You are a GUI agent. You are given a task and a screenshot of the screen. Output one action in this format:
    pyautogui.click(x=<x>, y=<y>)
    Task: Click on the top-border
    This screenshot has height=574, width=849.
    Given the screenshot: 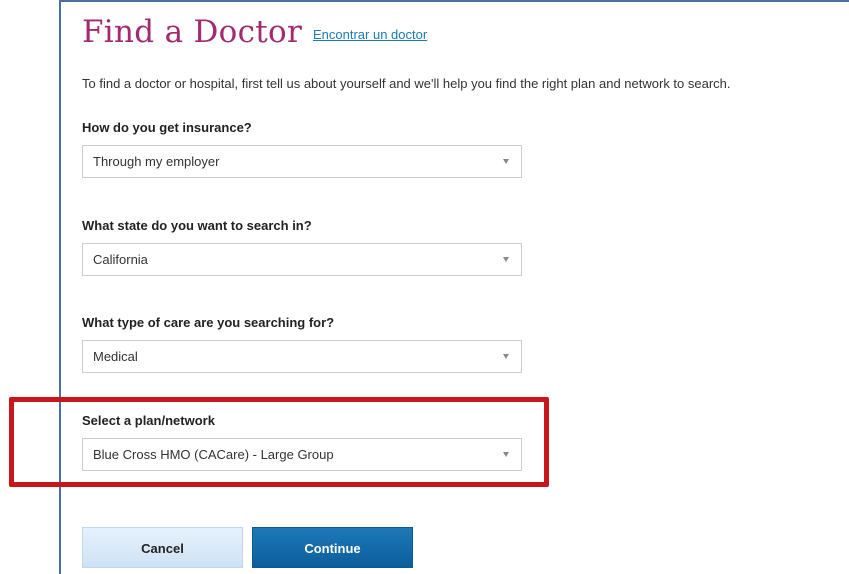 What is the action you would take?
    pyautogui.click(x=454, y=1)
    